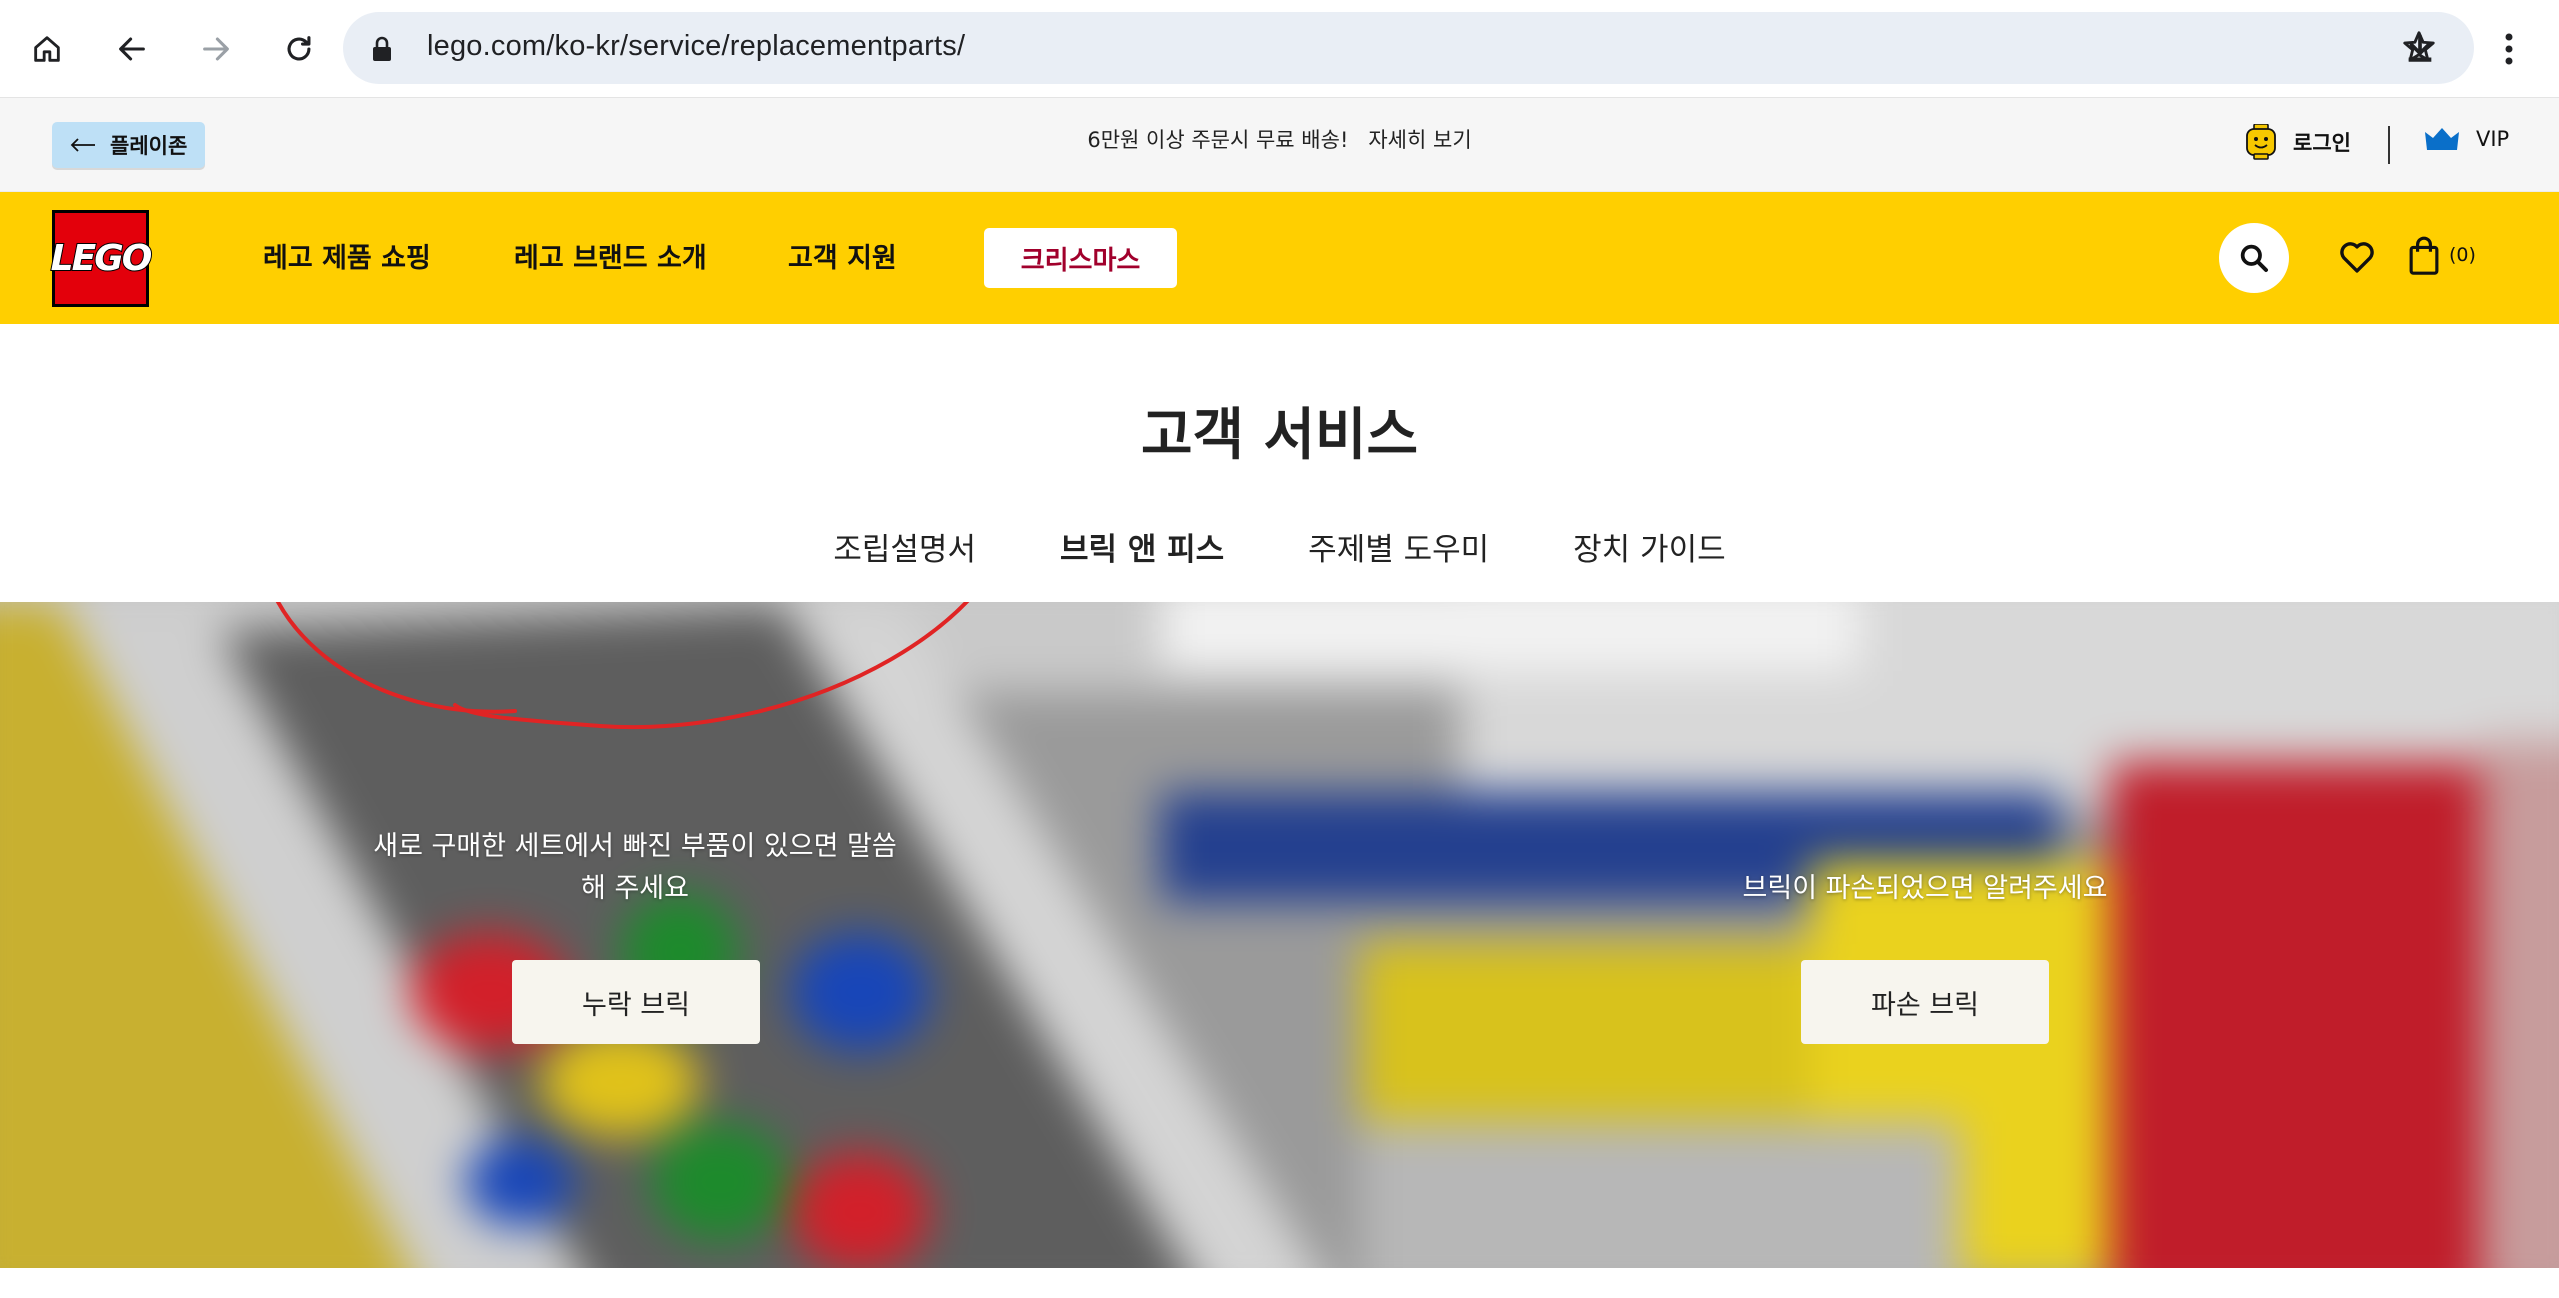 The height and width of the screenshot is (1298, 2559). What do you see at coordinates (1408, 48) in the screenshot?
I see `address-bar: lego.com/ko-kr/service/replacementparts/` at bounding box center [1408, 48].